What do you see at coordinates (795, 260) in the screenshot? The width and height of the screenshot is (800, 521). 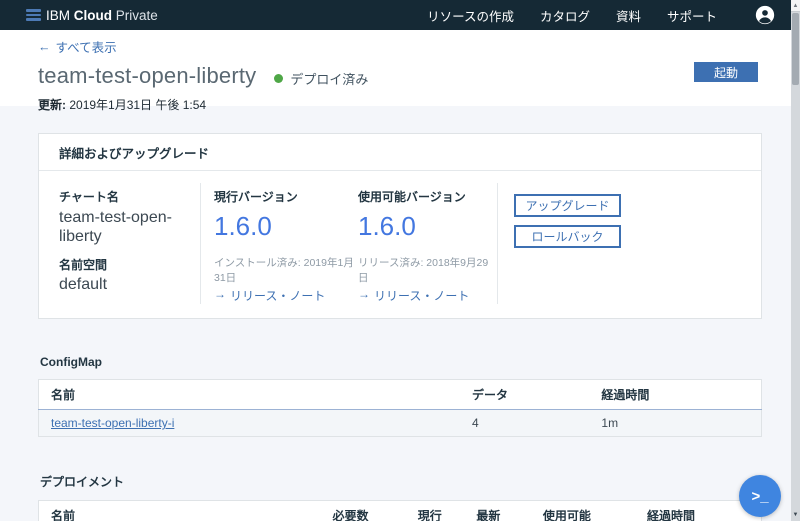 I see `vertical-scrollbar: ▲ ▼` at bounding box center [795, 260].